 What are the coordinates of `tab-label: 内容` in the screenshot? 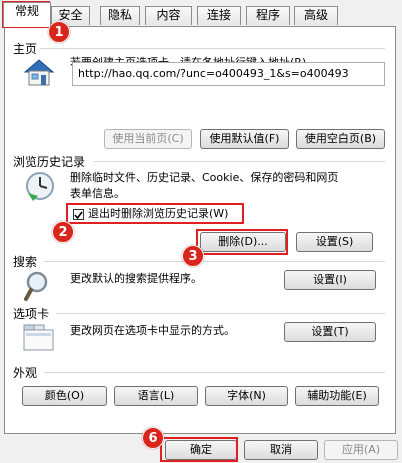 It's located at (168, 15).